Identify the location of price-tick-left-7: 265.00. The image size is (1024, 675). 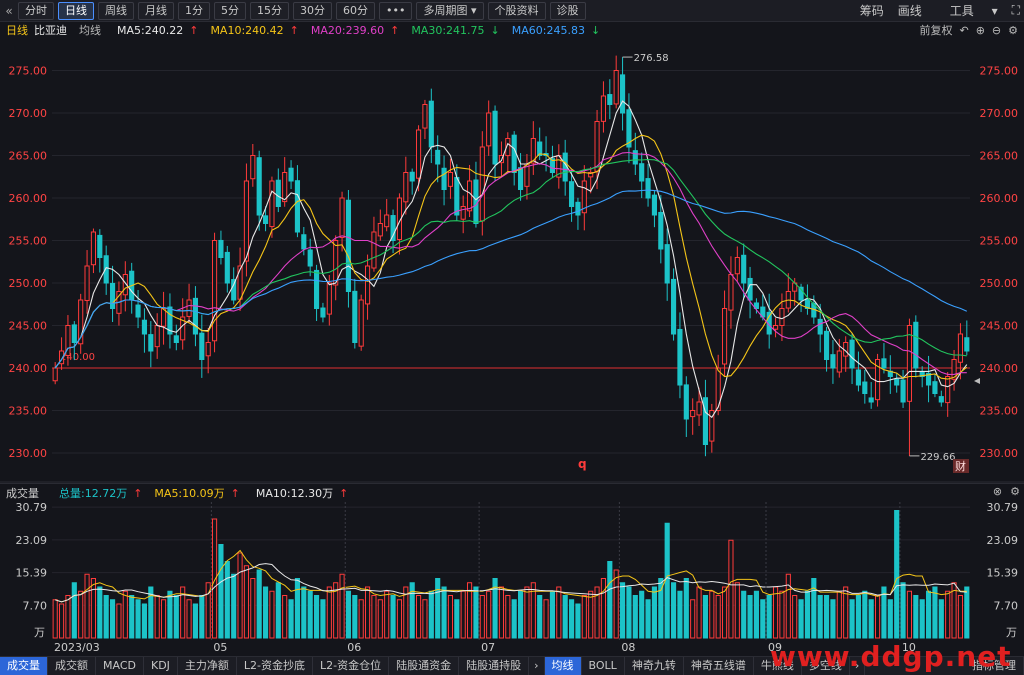
(28, 156).